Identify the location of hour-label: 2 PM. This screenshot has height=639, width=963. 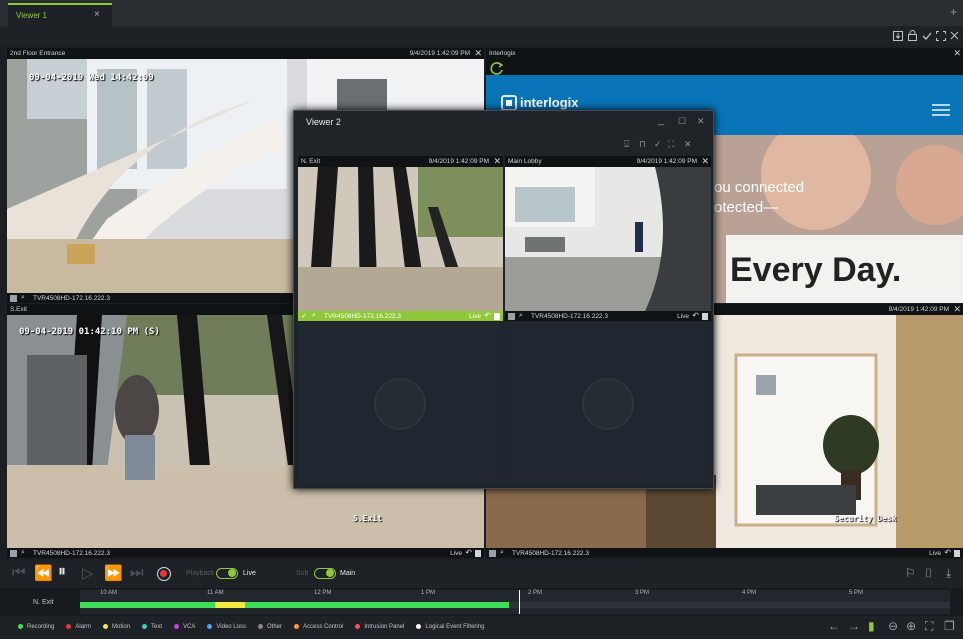
(535, 593).